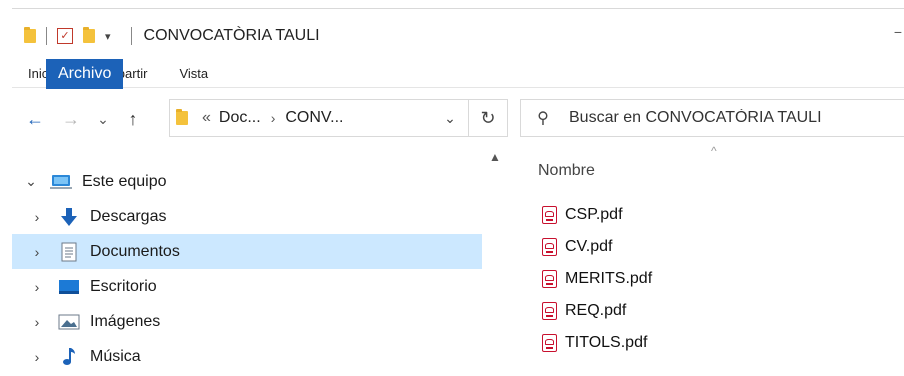  What do you see at coordinates (193, 73) in the screenshot?
I see `tab-vista: Vista` at bounding box center [193, 73].